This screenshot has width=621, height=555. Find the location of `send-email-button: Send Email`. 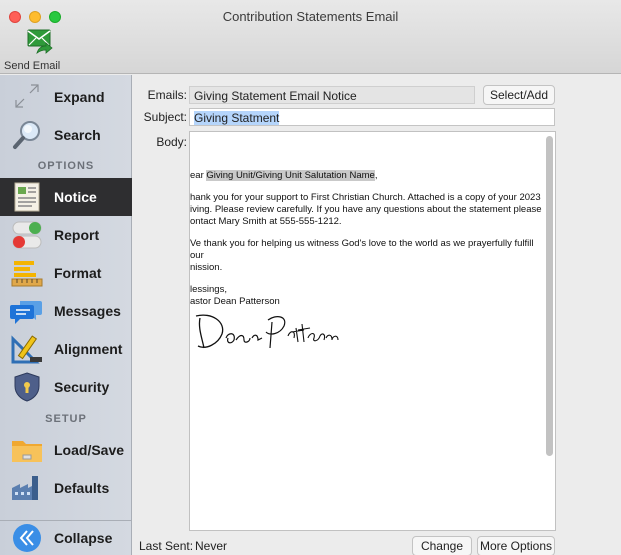

send-email-button: Send Email is located at coordinates (37, 50).